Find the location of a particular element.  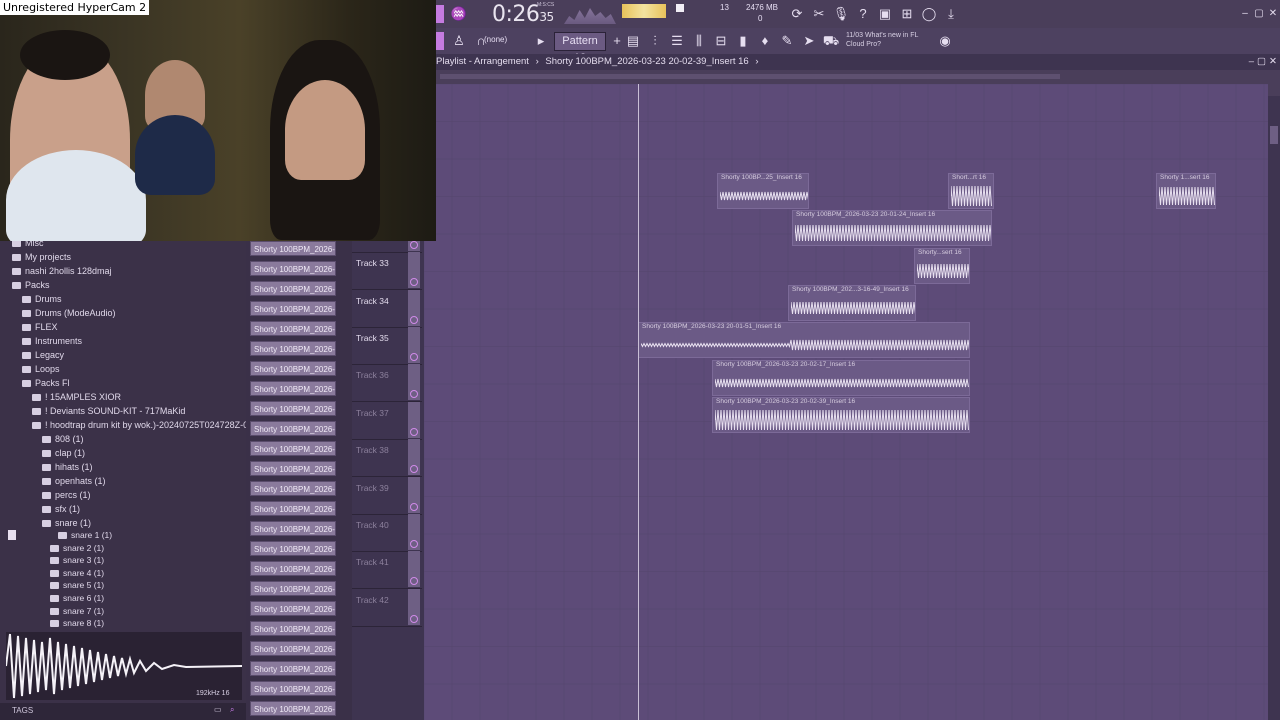

window-minimize-icon: – is located at coordinates (1251, 62).